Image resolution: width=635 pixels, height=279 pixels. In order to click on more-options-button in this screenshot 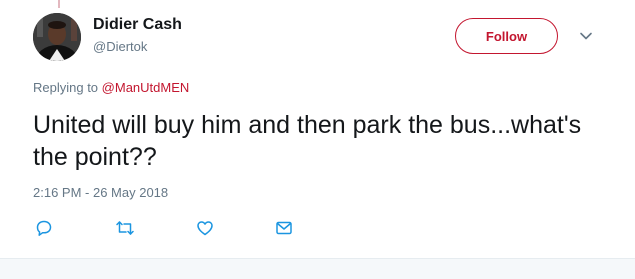, I will do `click(586, 36)`.